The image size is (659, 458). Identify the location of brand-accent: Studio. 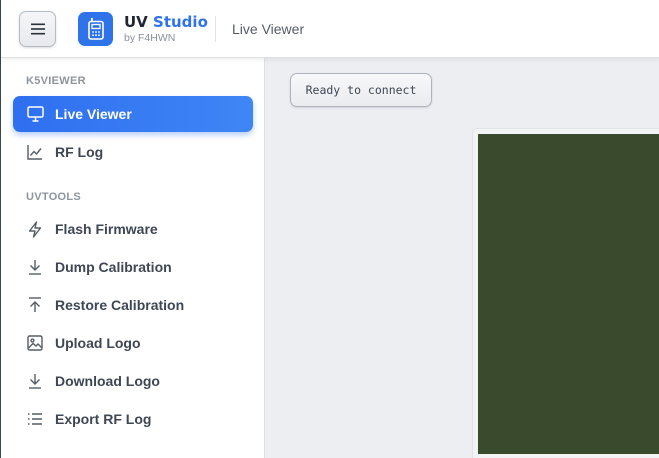
(180, 22).